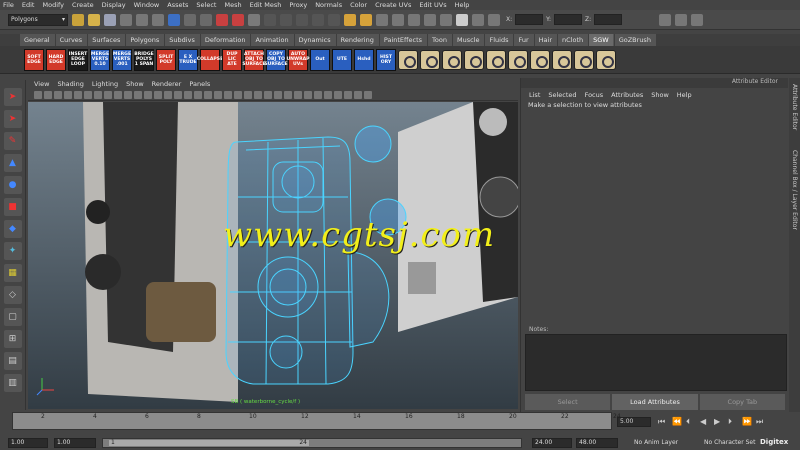 This screenshot has height=450, width=800. What do you see at coordinates (494, 19) in the screenshot?
I see `graph-editor-icon` at bounding box center [494, 19].